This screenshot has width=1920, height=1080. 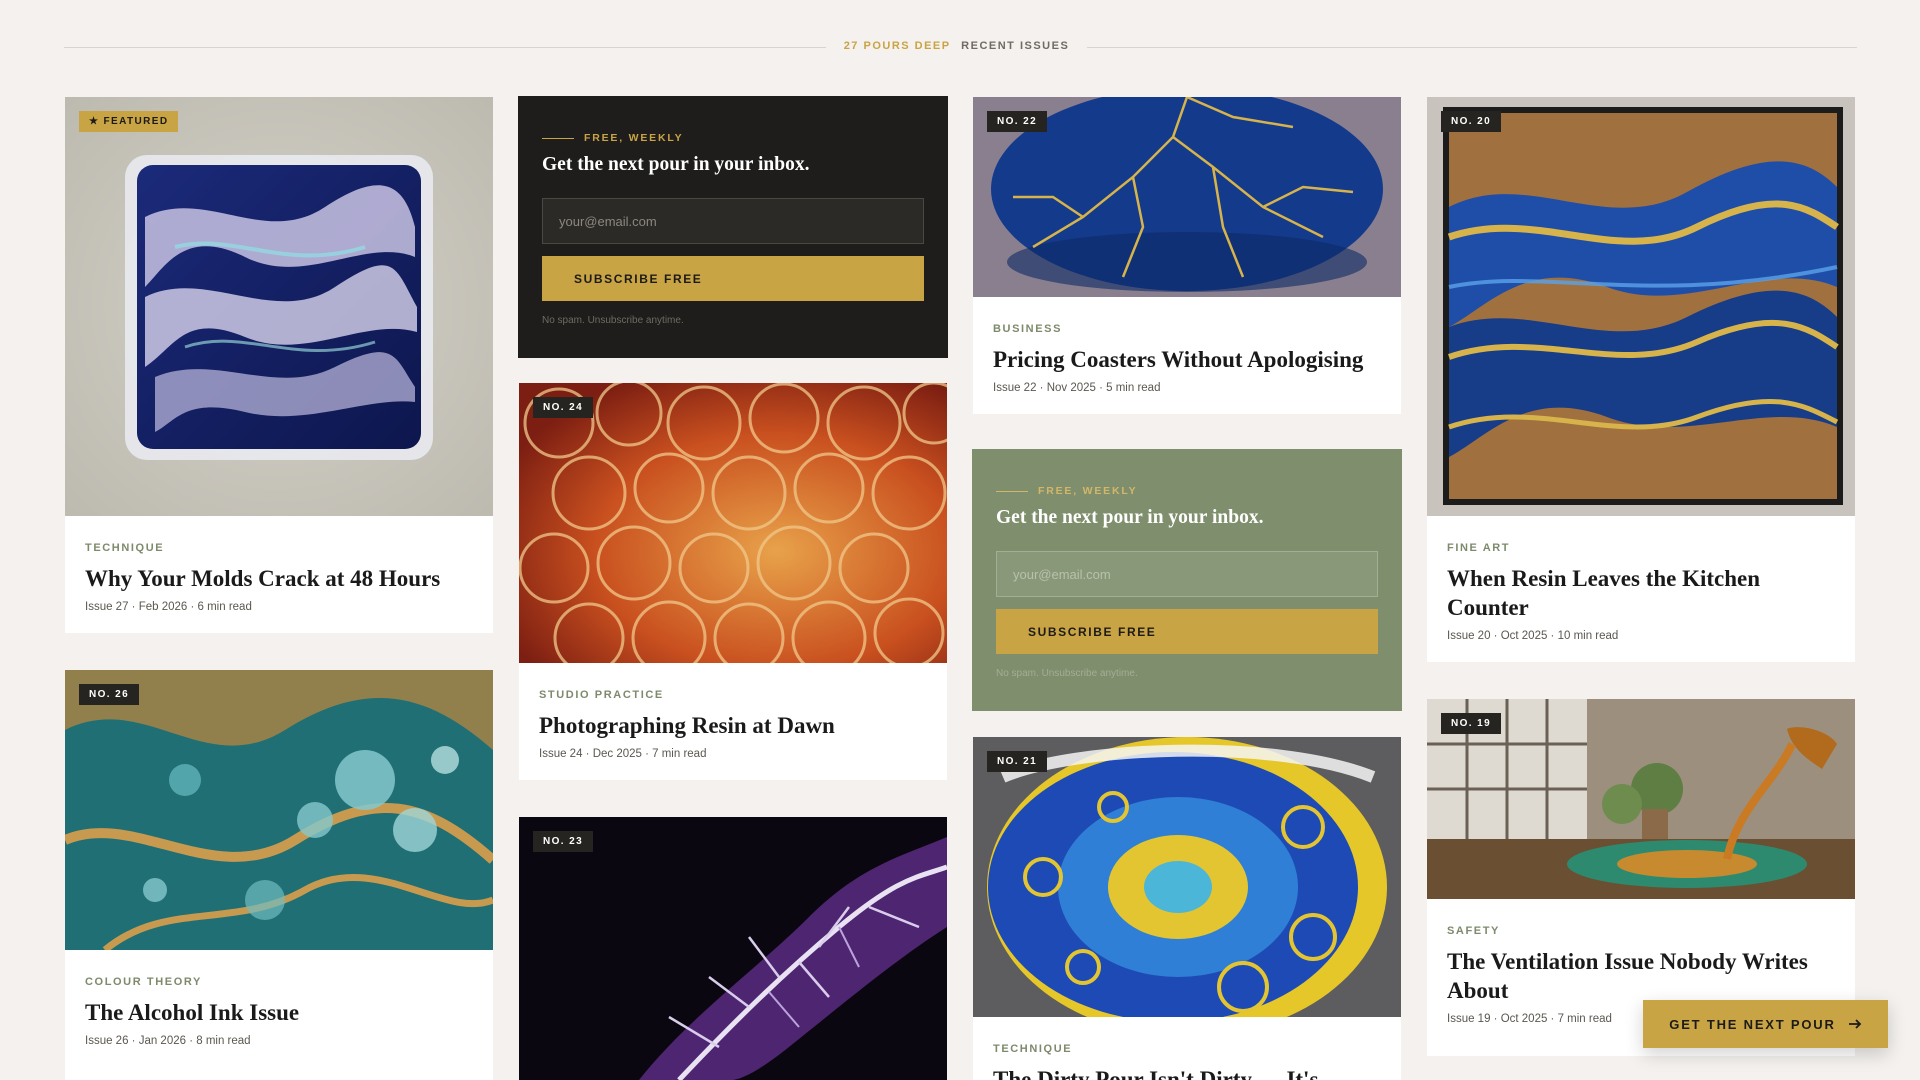 What do you see at coordinates (168, 1041) in the screenshot?
I see `card-meta: Issue 26 · Jan 2026 · 8 min read` at bounding box center [168, 1041].